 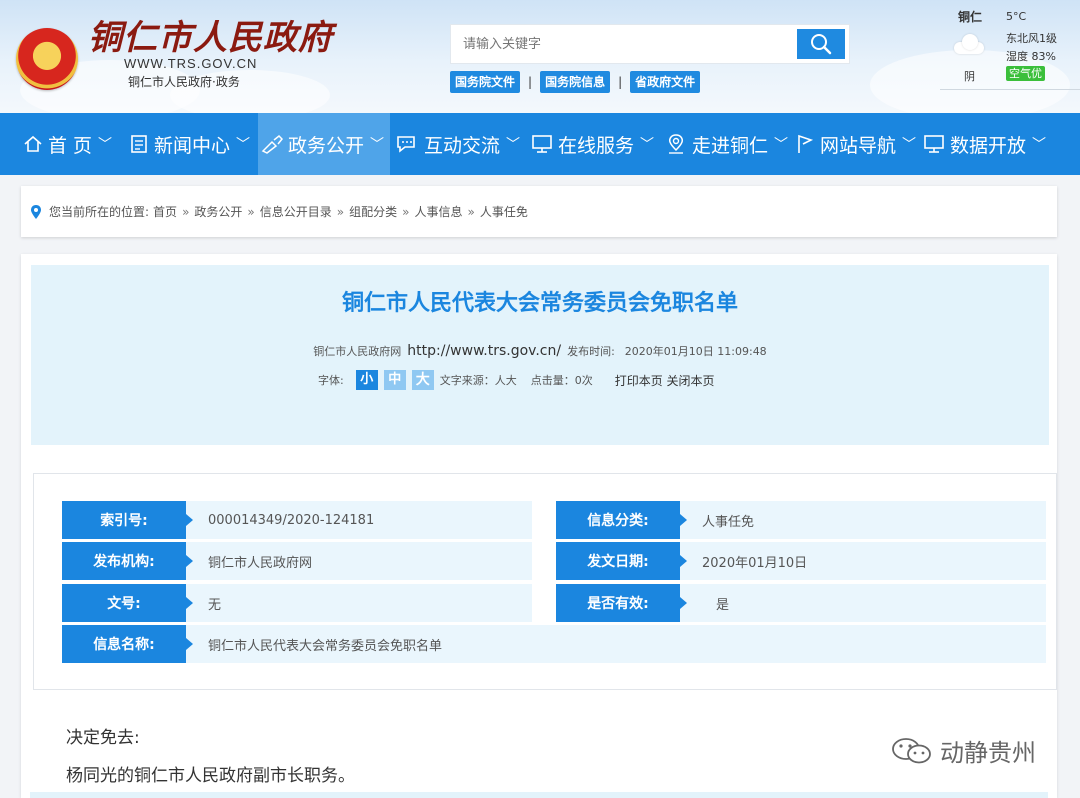 I want to click on breadcrumb-prefix: 您当前所在的位置:, so click(x=99, y=212).